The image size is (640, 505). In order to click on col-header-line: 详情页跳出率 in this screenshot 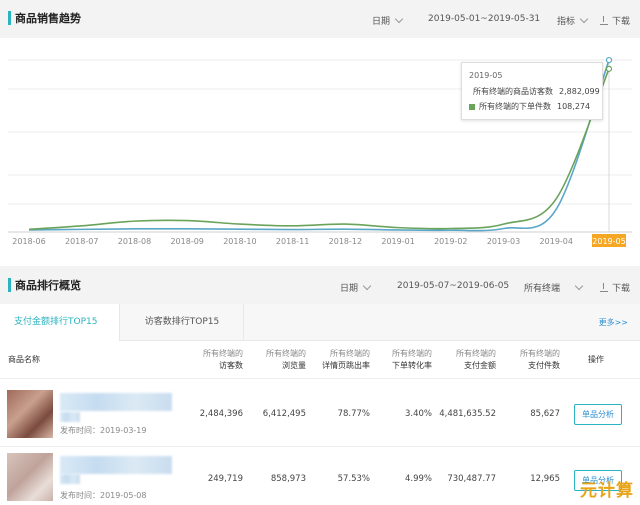, I will do `click(346, 365)`.